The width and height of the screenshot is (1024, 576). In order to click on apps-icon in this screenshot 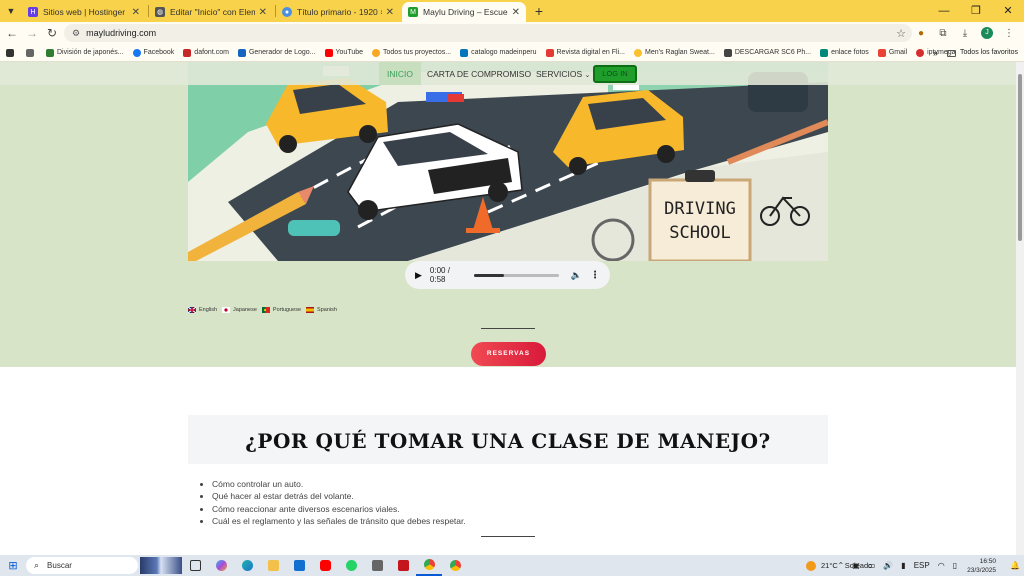, I will do `click(11, 52)`.